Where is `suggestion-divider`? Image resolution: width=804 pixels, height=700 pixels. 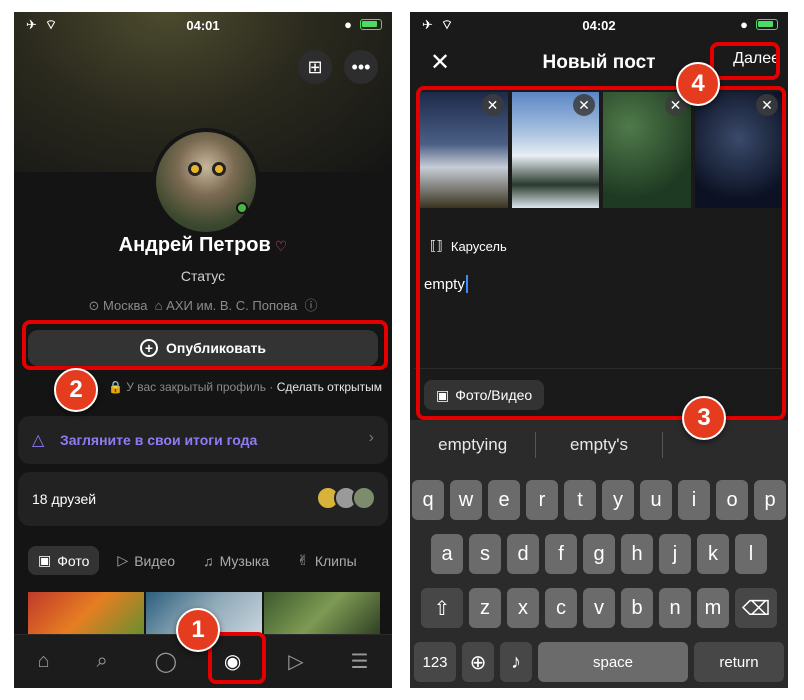 suggestion-divider is located at coordinates (662, 445).